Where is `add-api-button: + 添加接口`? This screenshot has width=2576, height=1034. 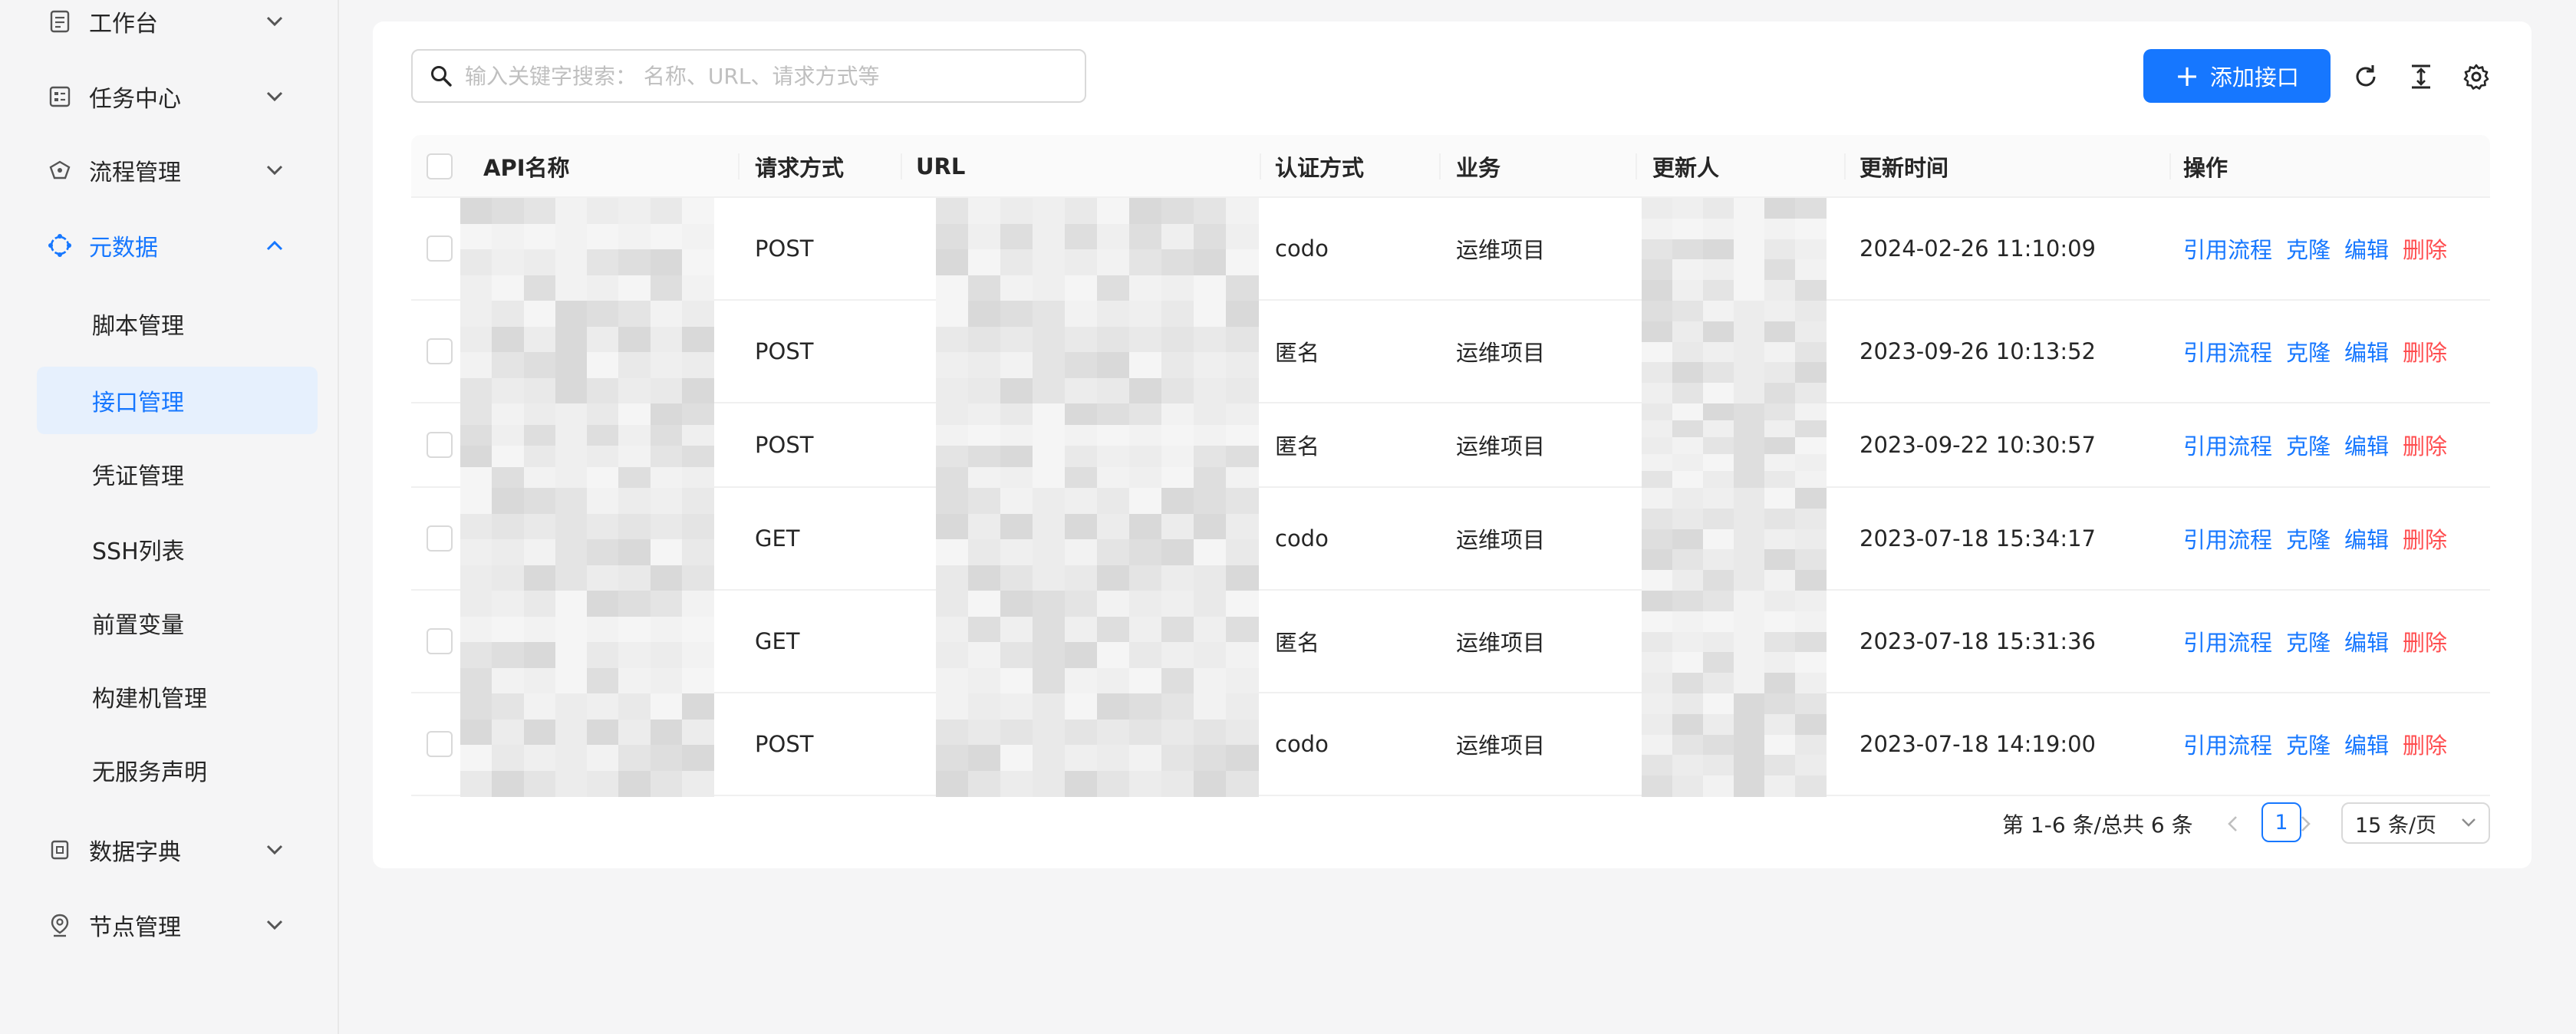
add-api-button: + 添加接口 is located at coordinates (2237, 76).